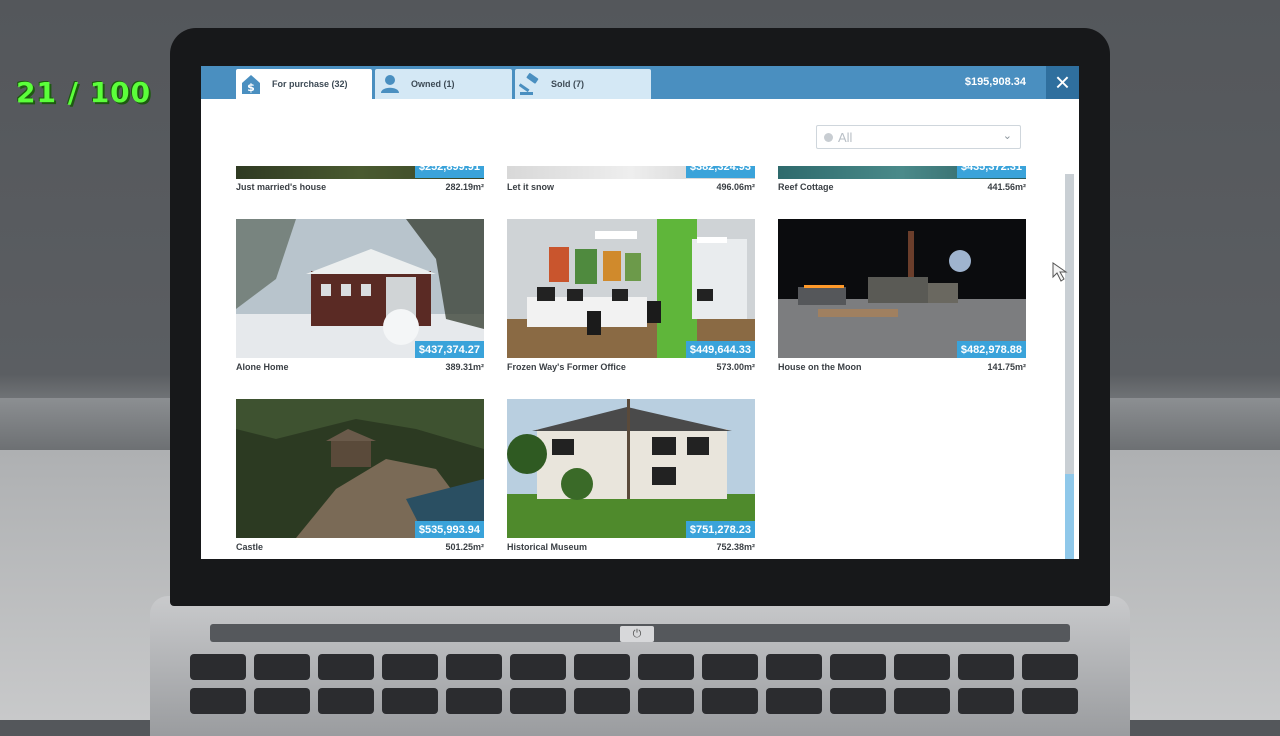  I want to click on tab-owned: Owned (1), so click(443, 84).